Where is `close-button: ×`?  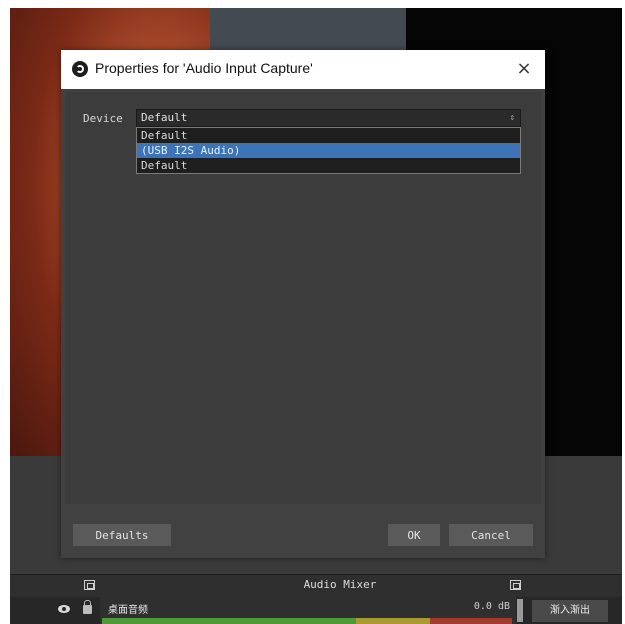 close-button: × is located at coordinates (524, 69).